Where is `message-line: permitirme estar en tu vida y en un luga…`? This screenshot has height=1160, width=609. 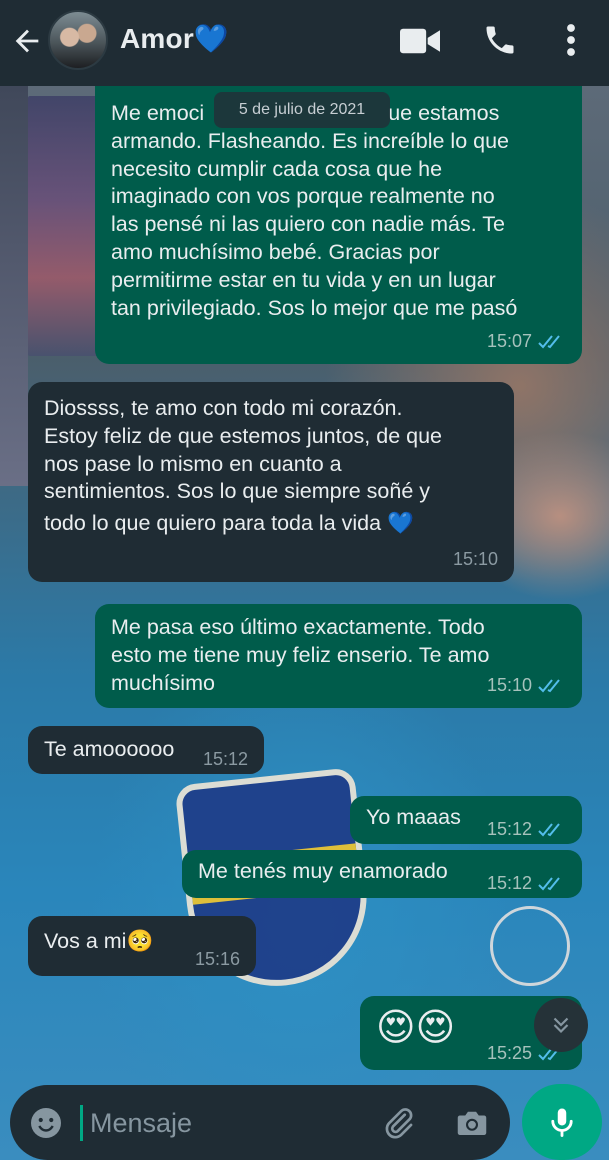
message-line: permitirme estar en tu vida y en un luga… is located at coordinates (303, 279).